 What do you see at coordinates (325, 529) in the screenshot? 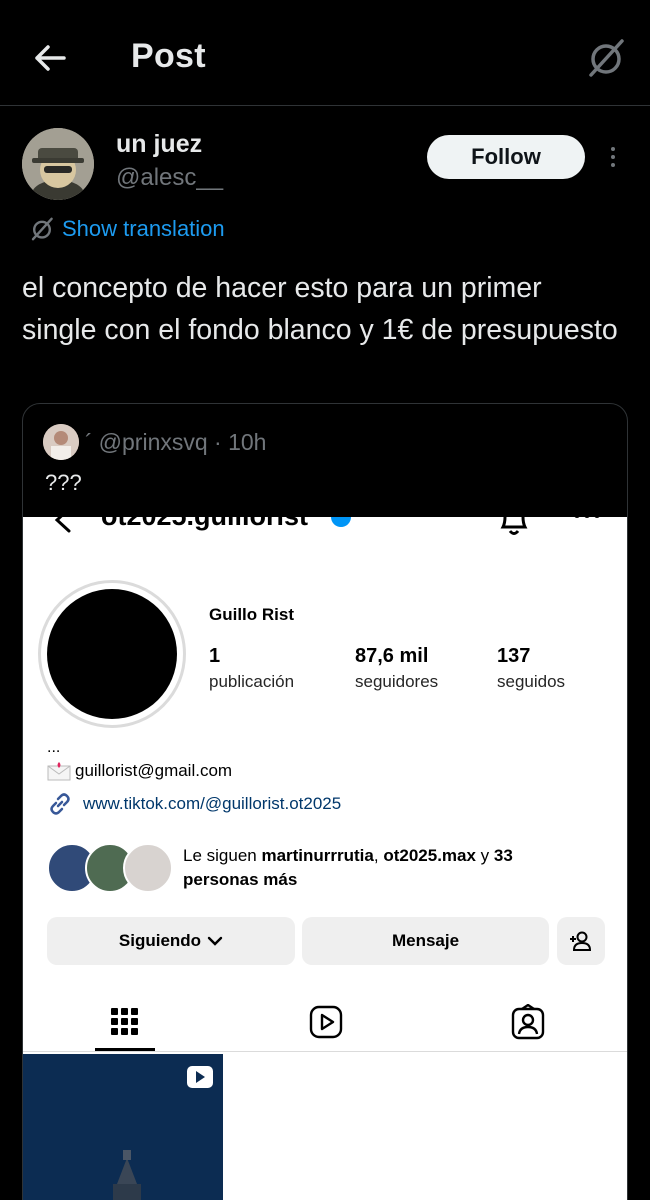
I see `ig-top-bar: ot2025.guillorist` at bounding box center [325, 529].